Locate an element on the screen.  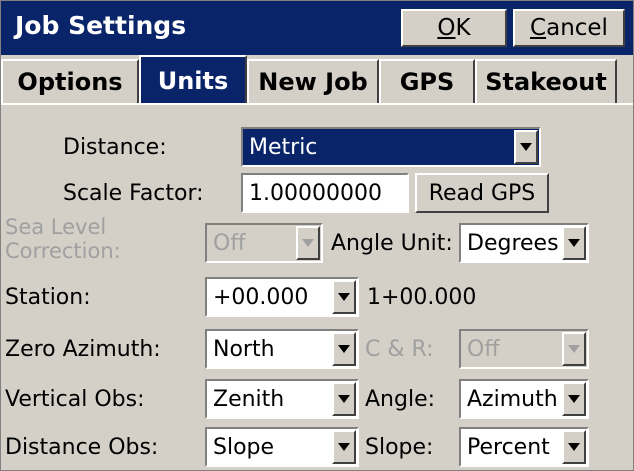
read-gps-button: Read GPS is located at coordinates (482, 193).